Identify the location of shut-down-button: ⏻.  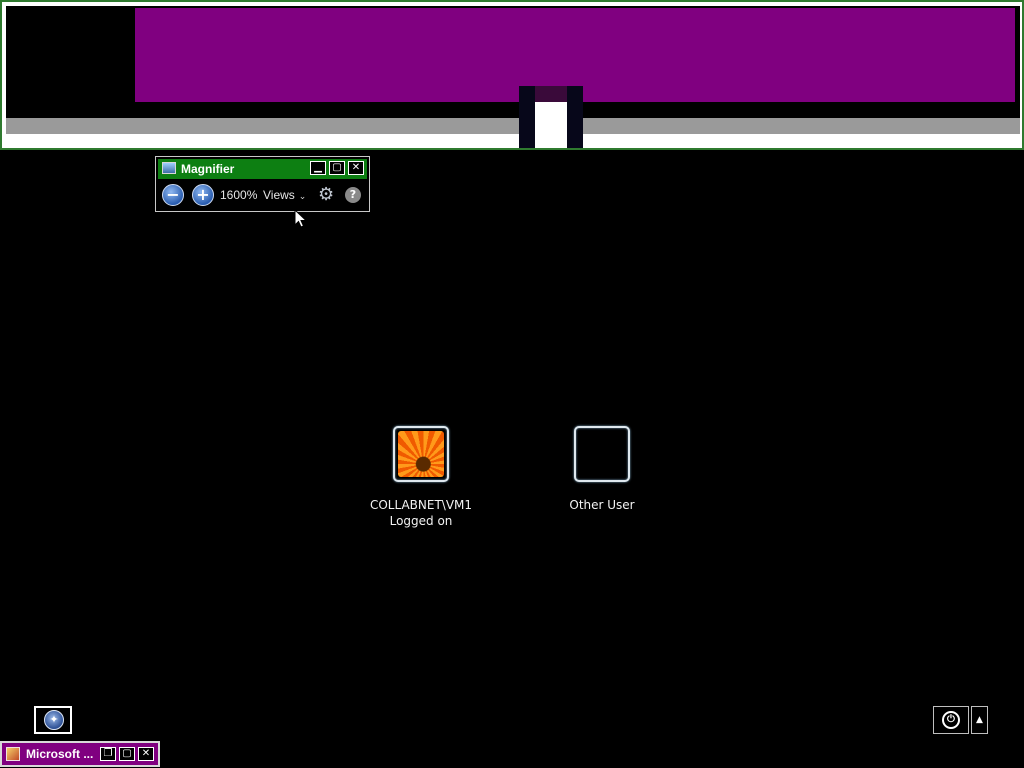
(951, 720).